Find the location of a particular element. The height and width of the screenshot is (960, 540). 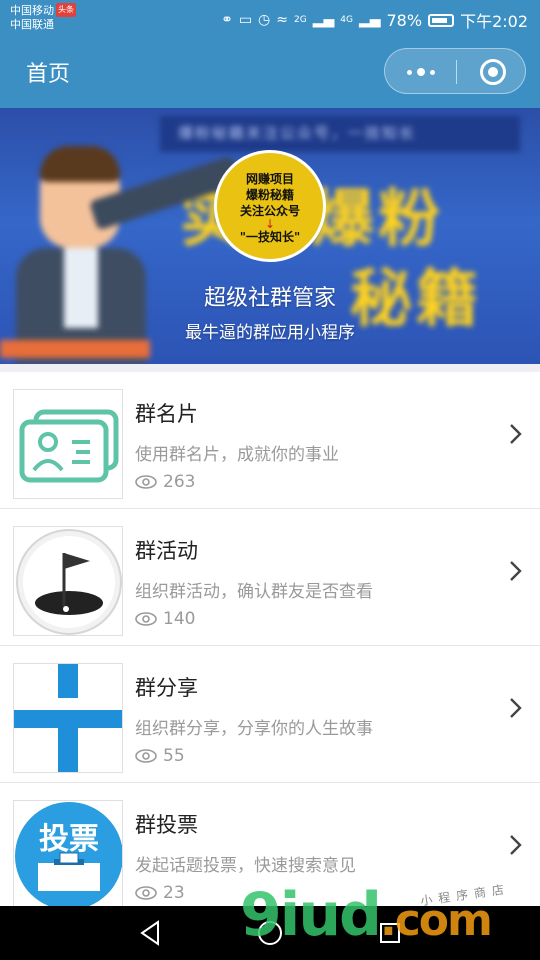

carrier-badge: 头条 is located at coordinates (66, 10).